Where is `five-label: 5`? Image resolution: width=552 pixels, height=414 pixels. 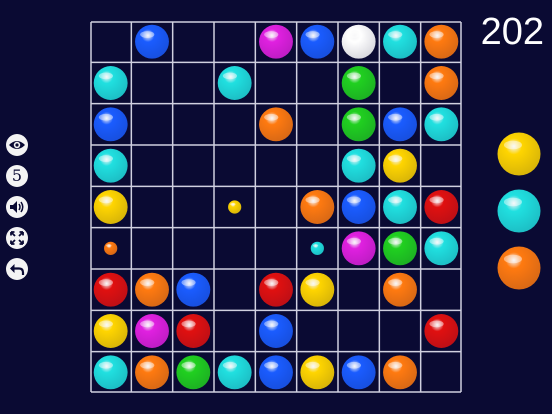
five-label: 5 is located at coordinates (17, 175).